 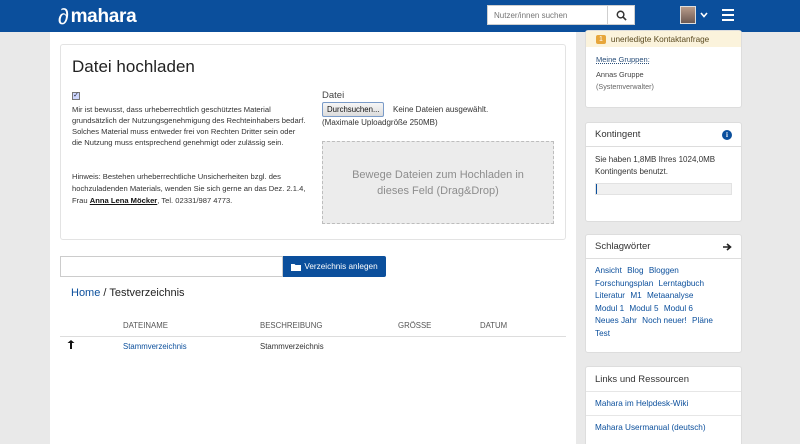 What do you see at coordinates (71, 346) in the screenshot?
I see `parent-folder-icon` at bounding box center [71, 346].